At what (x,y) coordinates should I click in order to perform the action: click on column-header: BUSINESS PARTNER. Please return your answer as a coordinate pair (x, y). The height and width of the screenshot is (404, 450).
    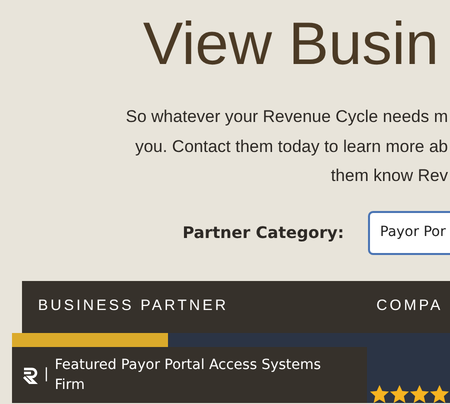
    Looking at the image, I should click on (133, 306).